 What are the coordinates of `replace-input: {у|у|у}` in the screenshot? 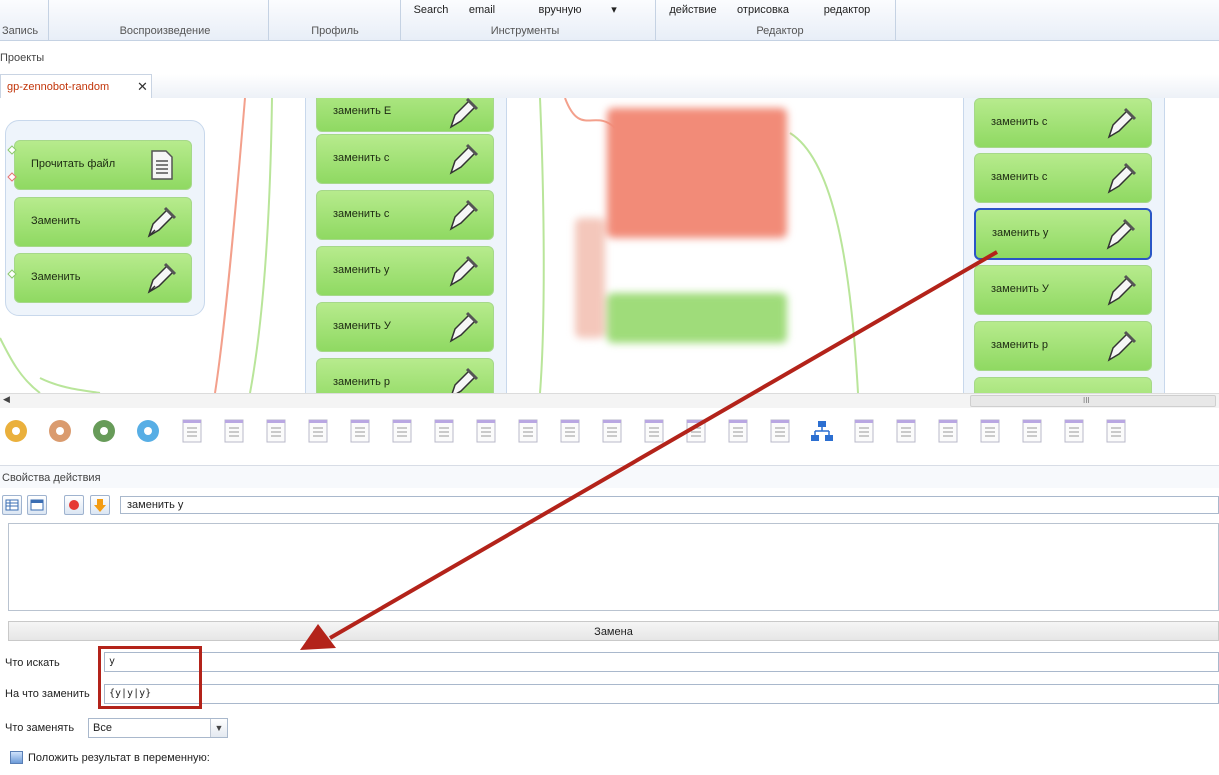 It's located at (661, 694).